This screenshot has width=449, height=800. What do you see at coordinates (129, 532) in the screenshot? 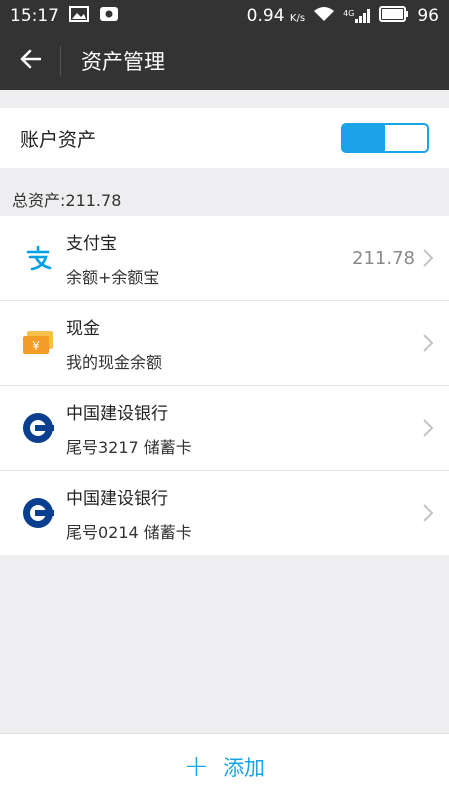
I see `item-subtitle: 尾号0214 储蓄卡` at bounding box center [129, 532].